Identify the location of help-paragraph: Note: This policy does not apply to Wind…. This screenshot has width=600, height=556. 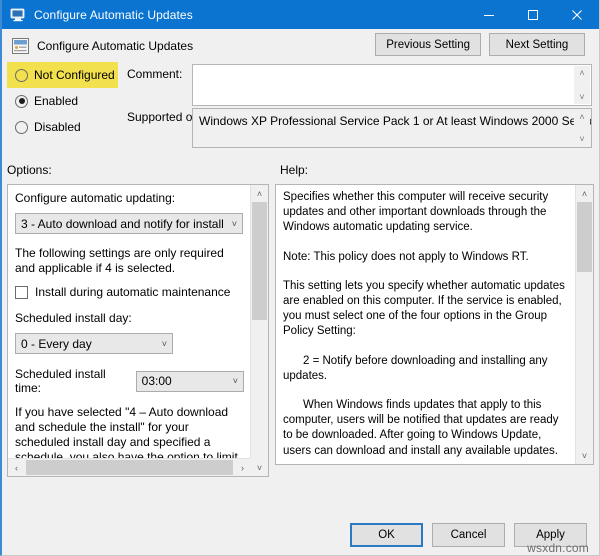
(406, 256).